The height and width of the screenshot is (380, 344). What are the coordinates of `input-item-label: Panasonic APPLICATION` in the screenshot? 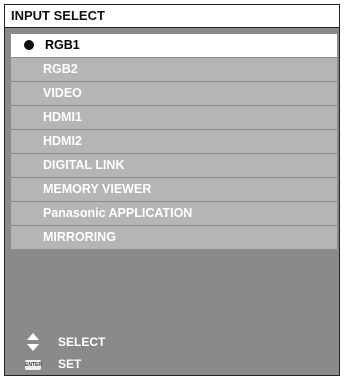 It's located at (118, 213).